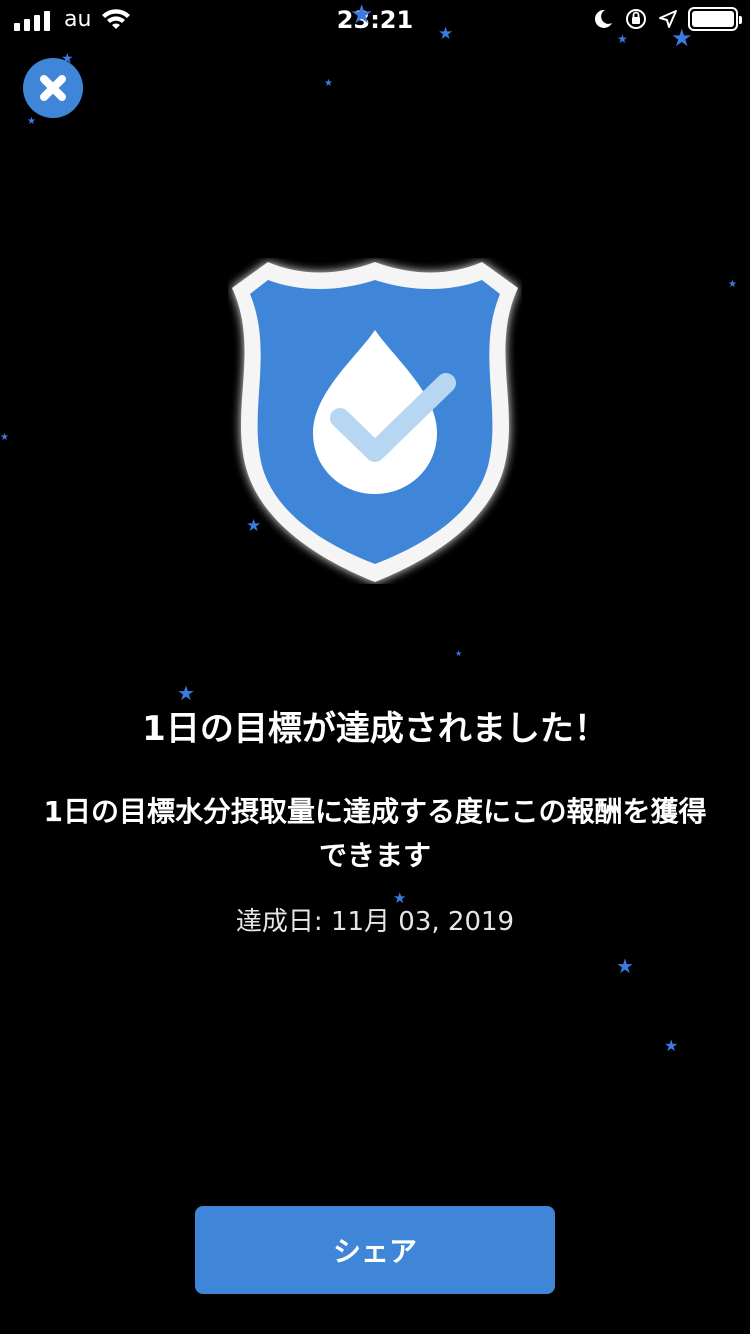 The height and width of the screenshot is (1334, 750). Describe the element at coordinates (636, 19) in the screenshot. I see `orientation-lock-icon` at that location.